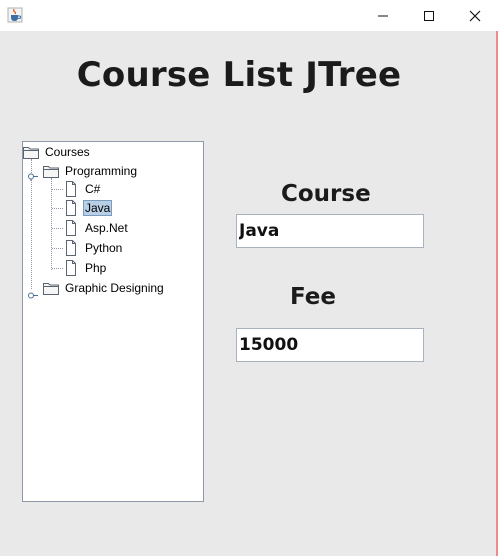  I want to click on title-bar, so click(249, 15).